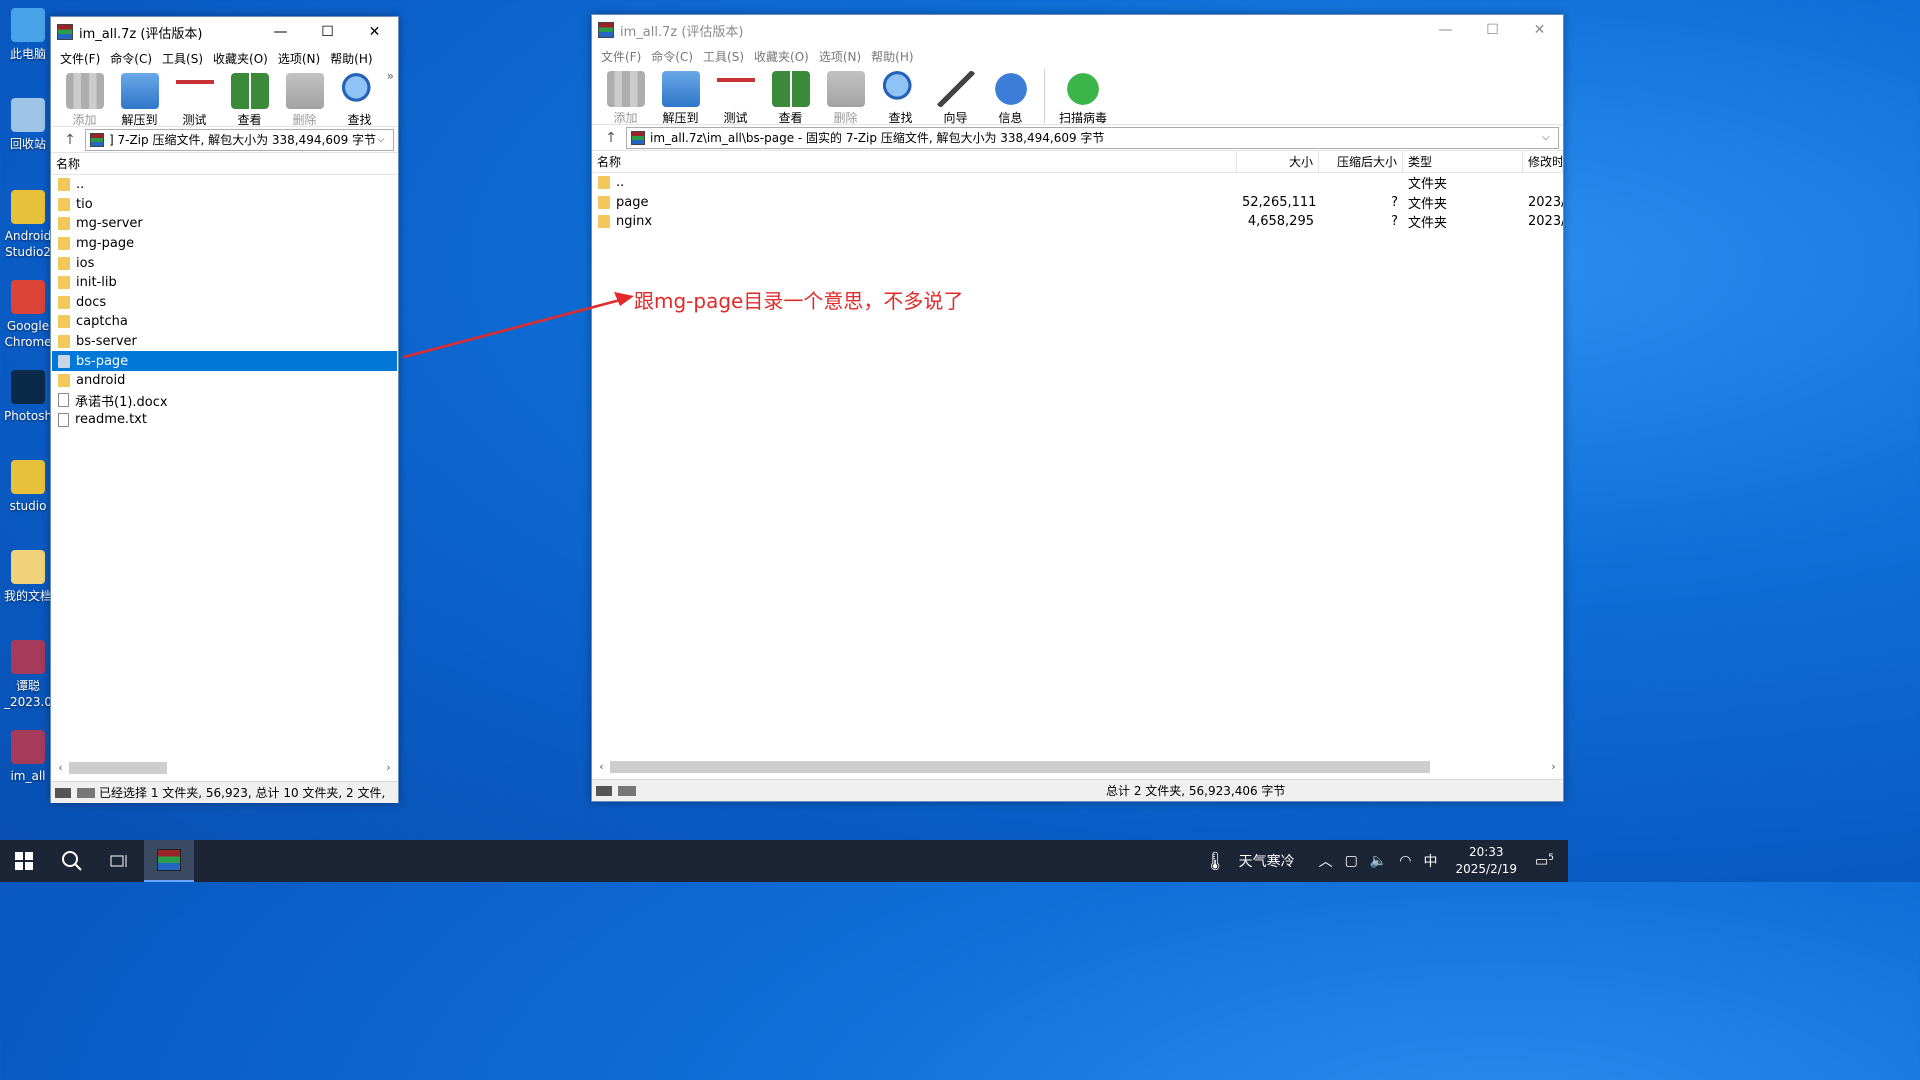 The width and height of the screenshot is (1920, 1080). I want to click on desktop-icon: im_all, so click(28, 757).